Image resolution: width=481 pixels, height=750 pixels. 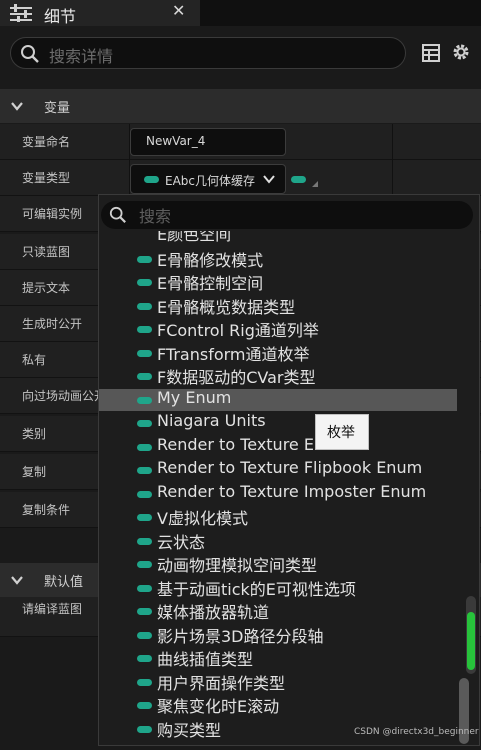 What do you see at coordinates (208, 53) in the screenshot?
I see `search-input: 搜索详情` at bounding box center [208, 53].